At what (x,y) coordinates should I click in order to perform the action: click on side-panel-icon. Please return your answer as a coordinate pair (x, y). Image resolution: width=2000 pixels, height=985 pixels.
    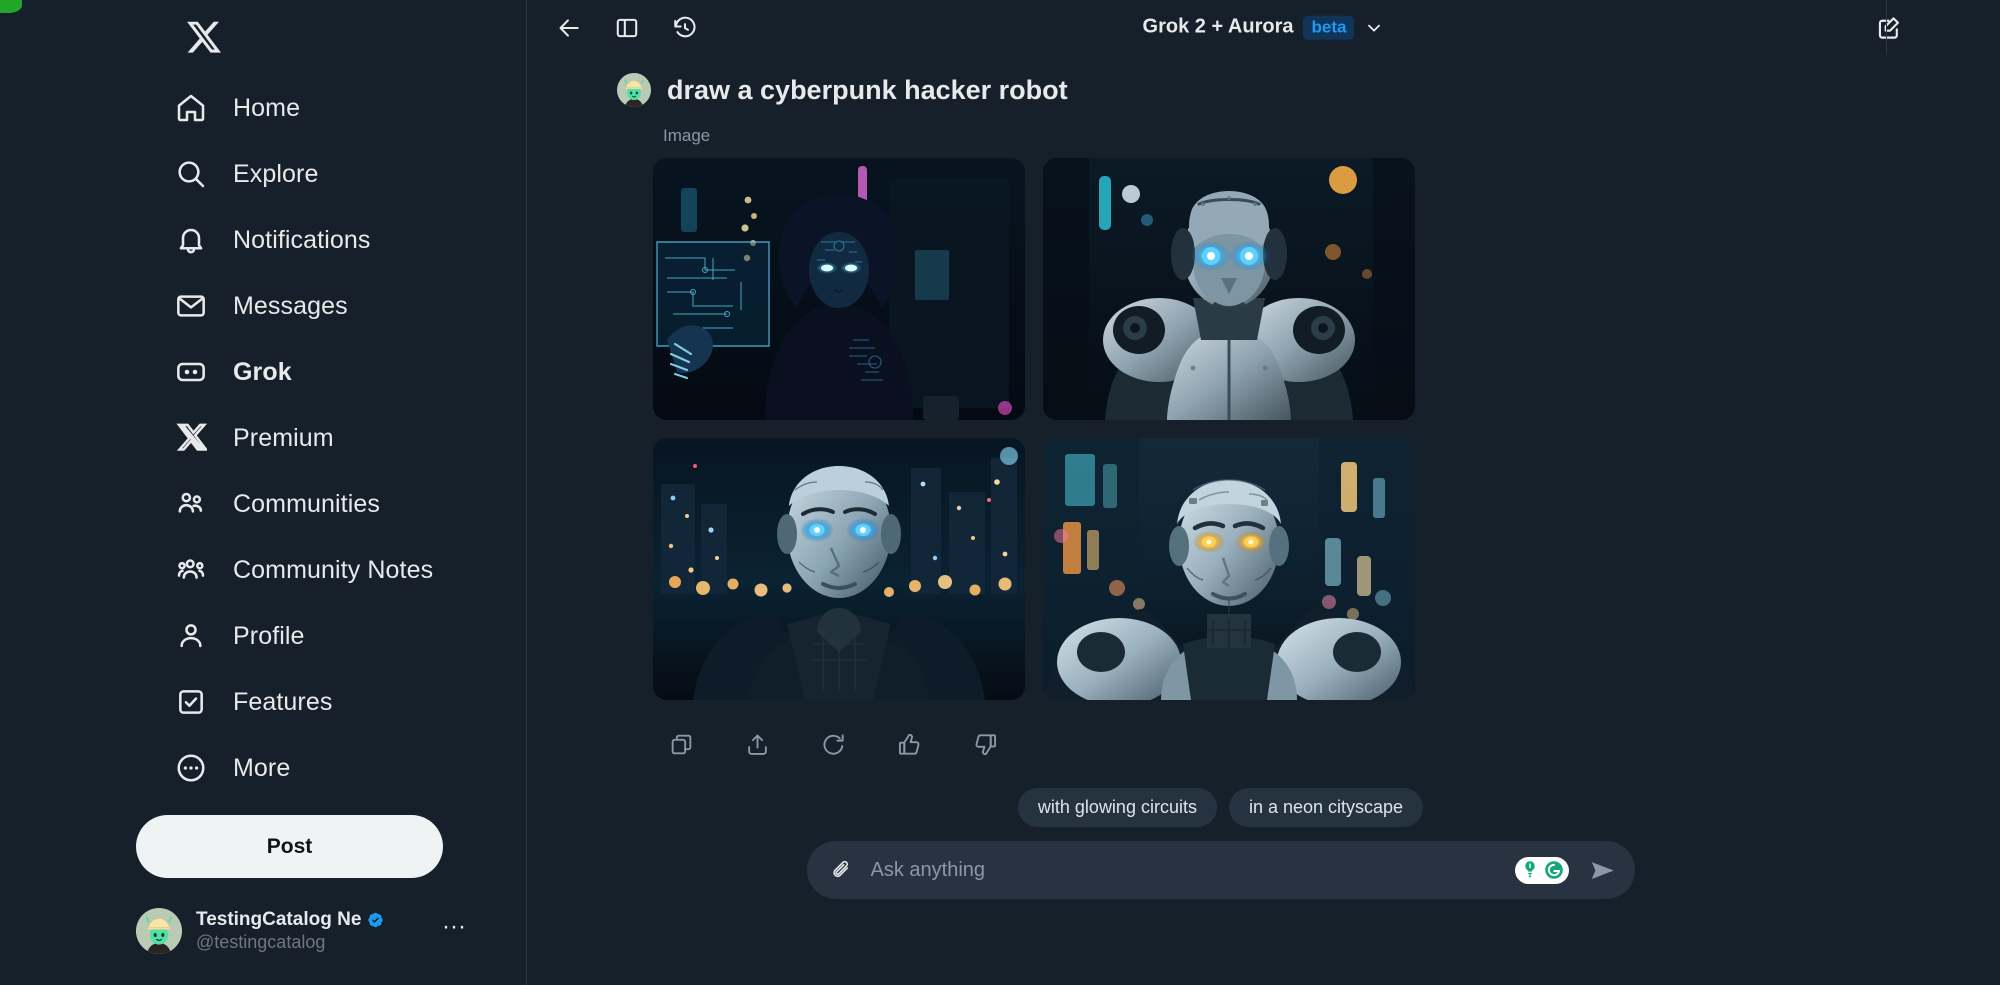
    Looking at the image, I should click on (627, 28).